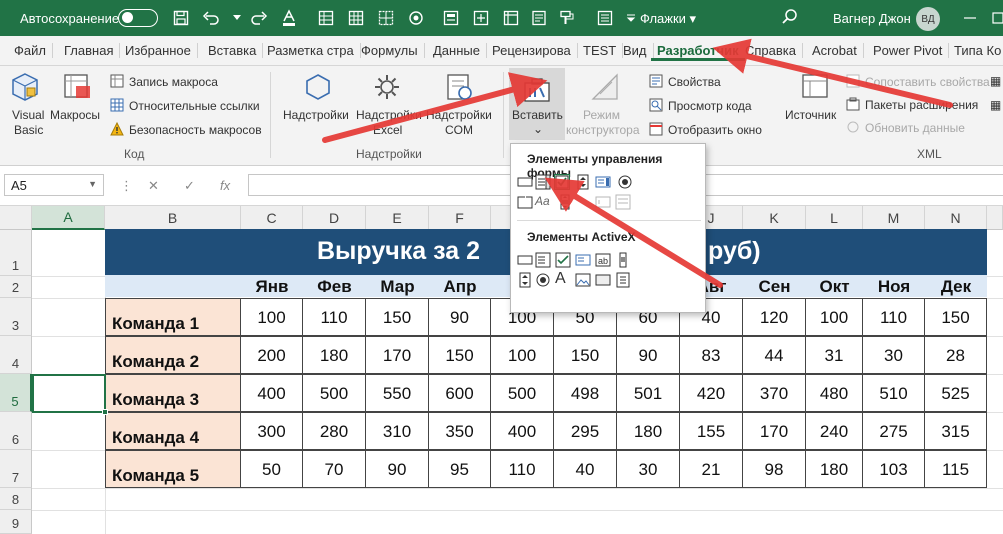  Describe the element at coordinates (894, 393) in the screenshot. I see `value-cell: 510` at that location.